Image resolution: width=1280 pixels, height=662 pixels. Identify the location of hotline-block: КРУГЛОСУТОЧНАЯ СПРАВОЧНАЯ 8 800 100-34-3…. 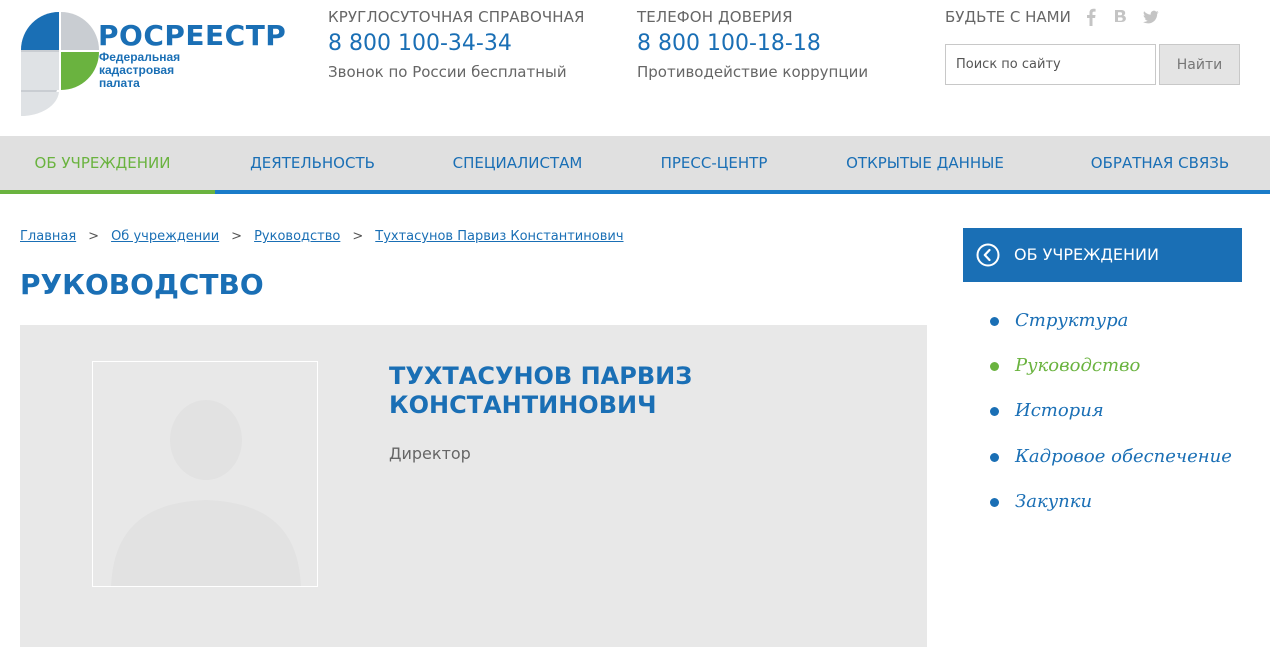
(456, 44).